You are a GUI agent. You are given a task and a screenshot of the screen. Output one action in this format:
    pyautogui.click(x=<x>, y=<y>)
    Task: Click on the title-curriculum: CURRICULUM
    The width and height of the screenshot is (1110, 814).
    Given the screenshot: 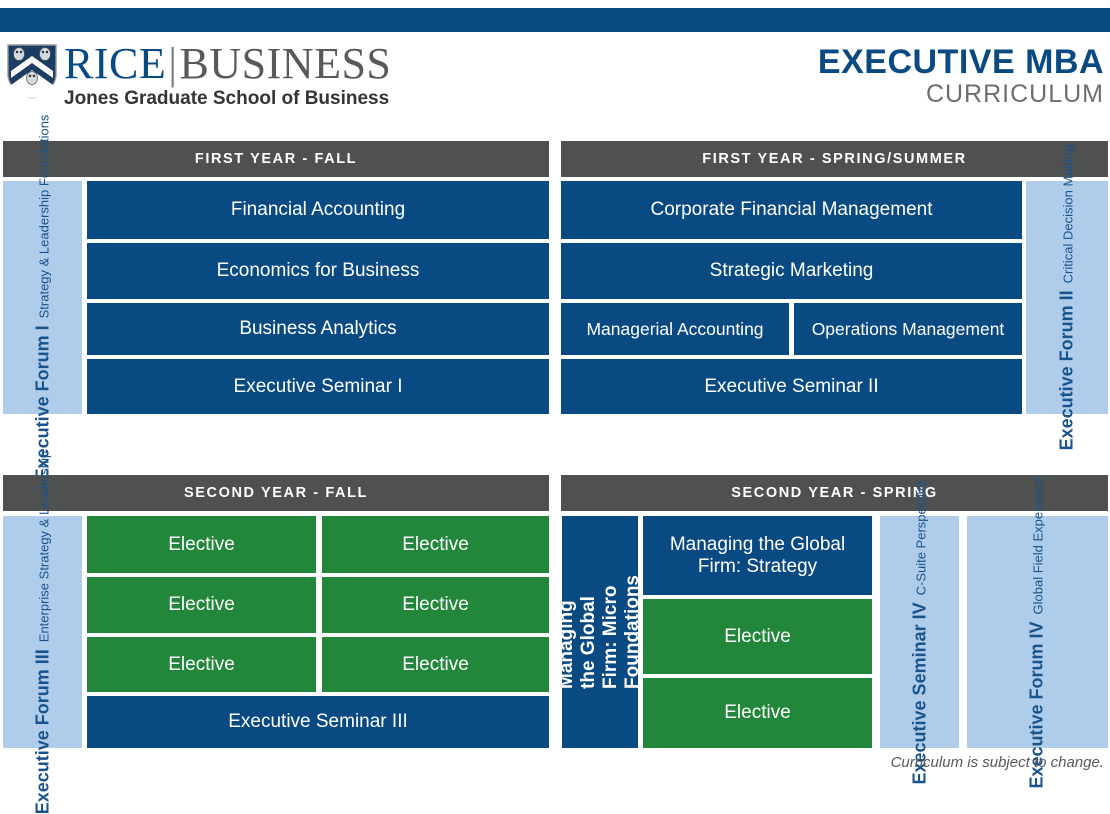 What is the action you would take?
    pyautogui.click(x=1014, y=94)
    